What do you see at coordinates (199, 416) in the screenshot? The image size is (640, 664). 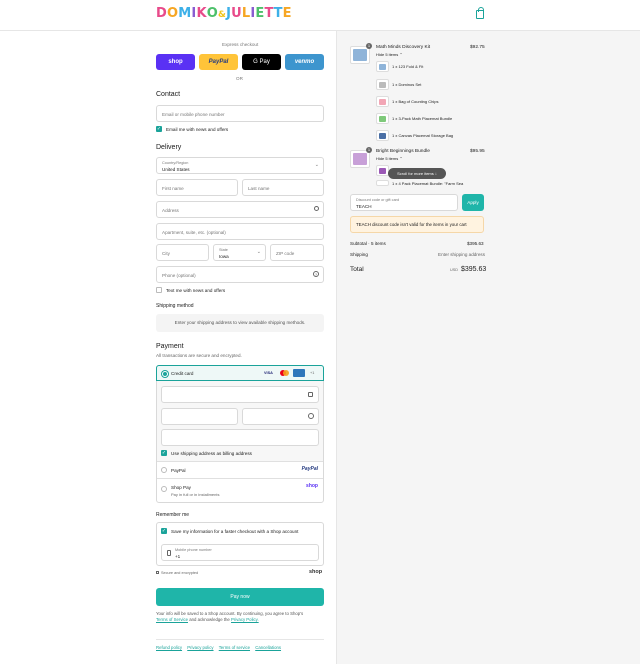 I see `expiry-field` at bounding box center [199, 416].